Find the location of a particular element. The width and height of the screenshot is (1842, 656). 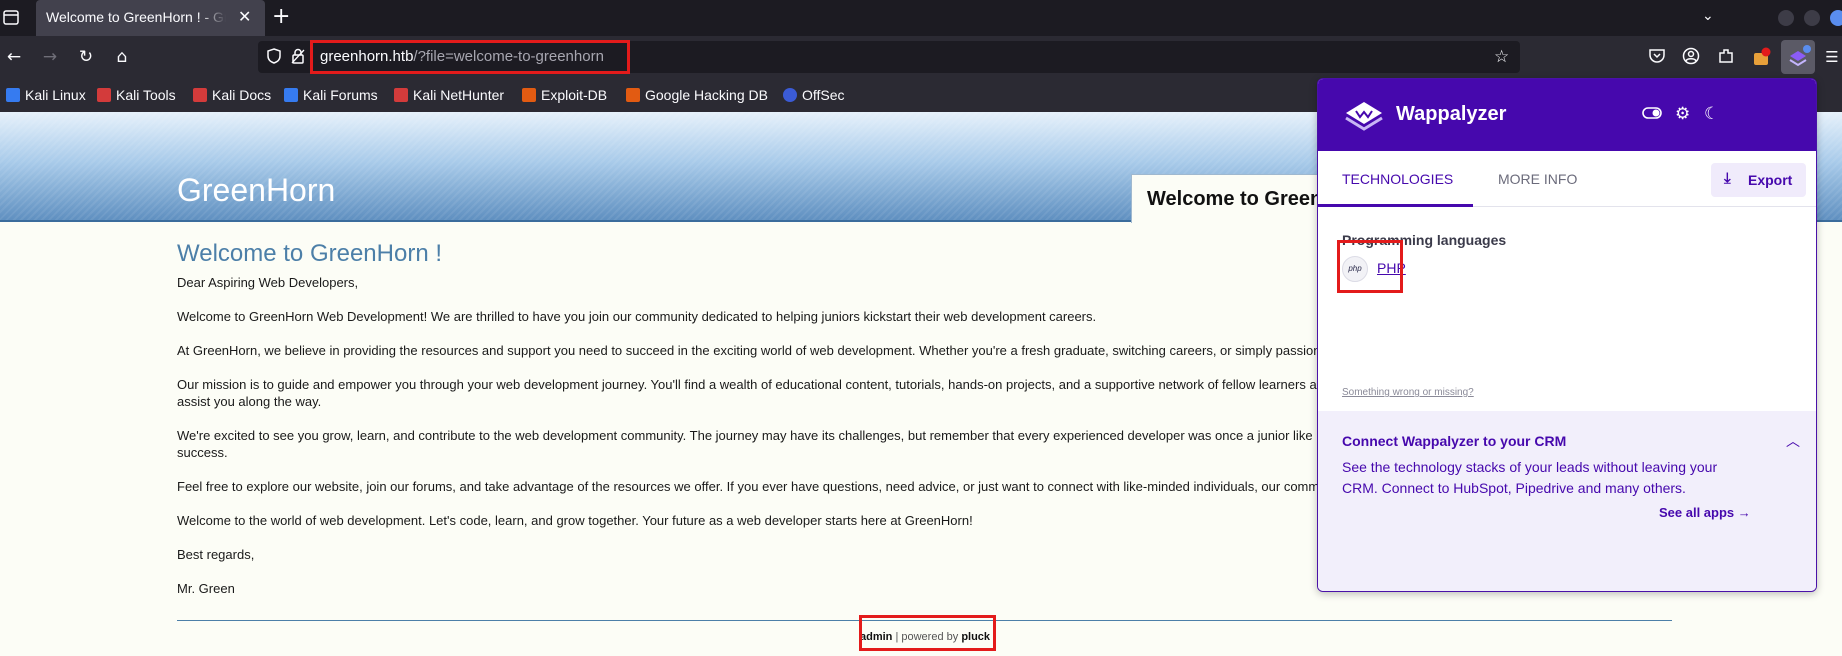

reload-icon: ↻ is located at coordinates (86, 57).